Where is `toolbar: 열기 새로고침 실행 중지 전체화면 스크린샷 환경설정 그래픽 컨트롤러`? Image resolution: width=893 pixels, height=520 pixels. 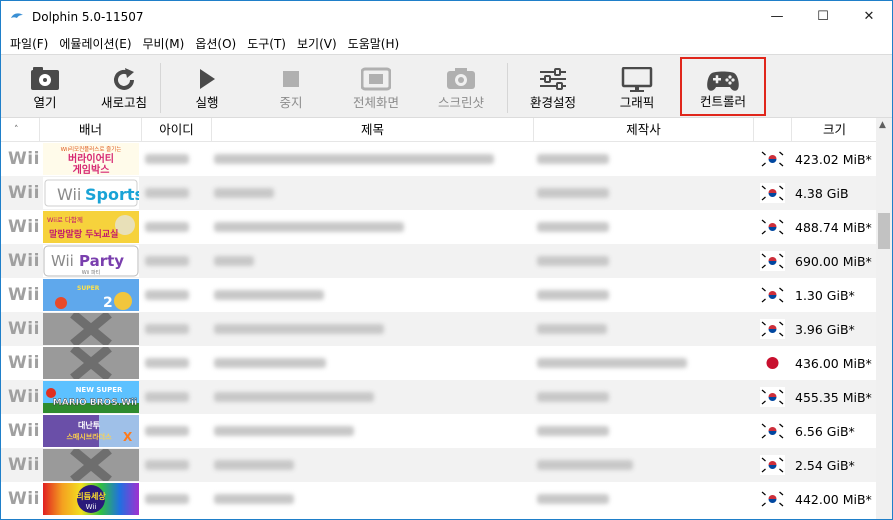 toolbar: 열기 새로고침 실행 중지 전체화면 스크린샷 환경설정 그래픽 컨트롤러 is located at coordinates (446, 86).